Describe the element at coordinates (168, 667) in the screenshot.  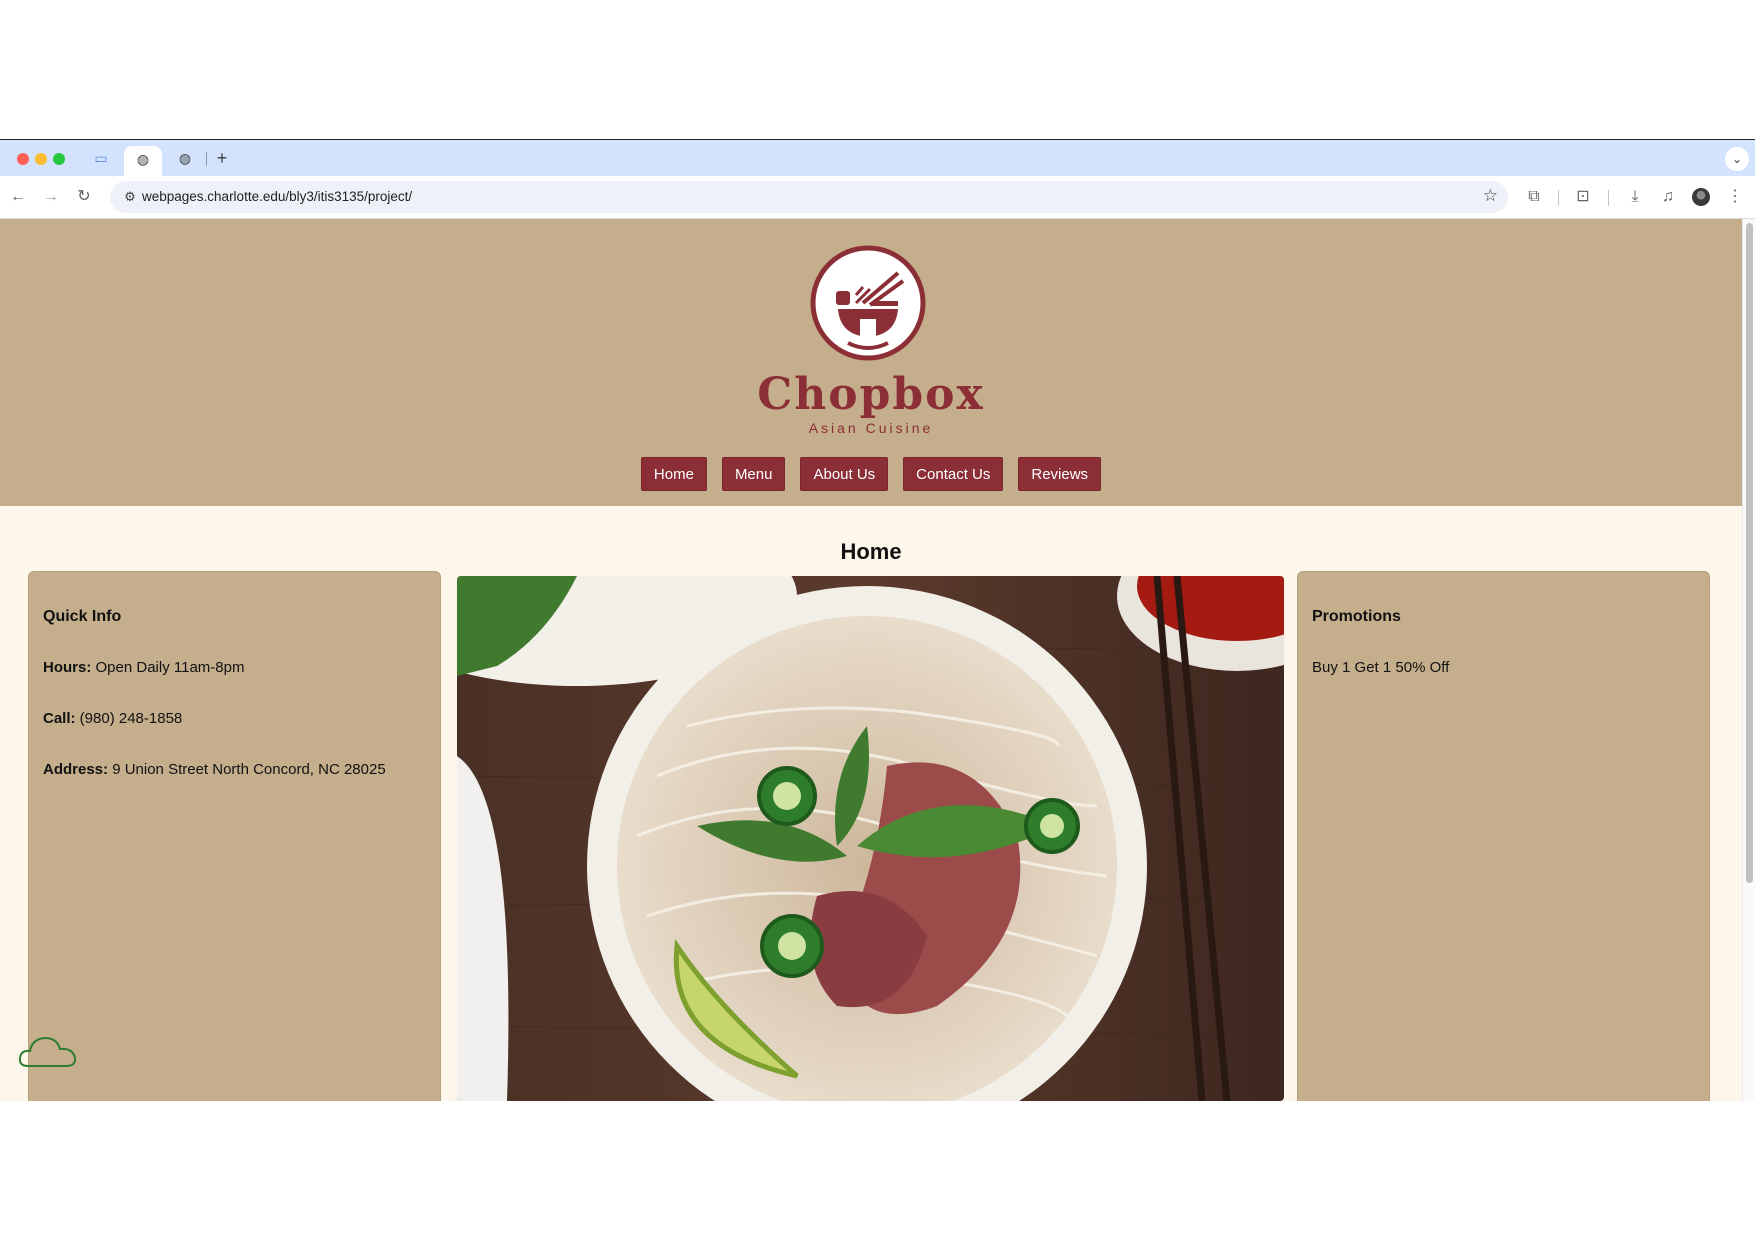
I see `hours-value: Open Daily 11am-8pm` at that location.